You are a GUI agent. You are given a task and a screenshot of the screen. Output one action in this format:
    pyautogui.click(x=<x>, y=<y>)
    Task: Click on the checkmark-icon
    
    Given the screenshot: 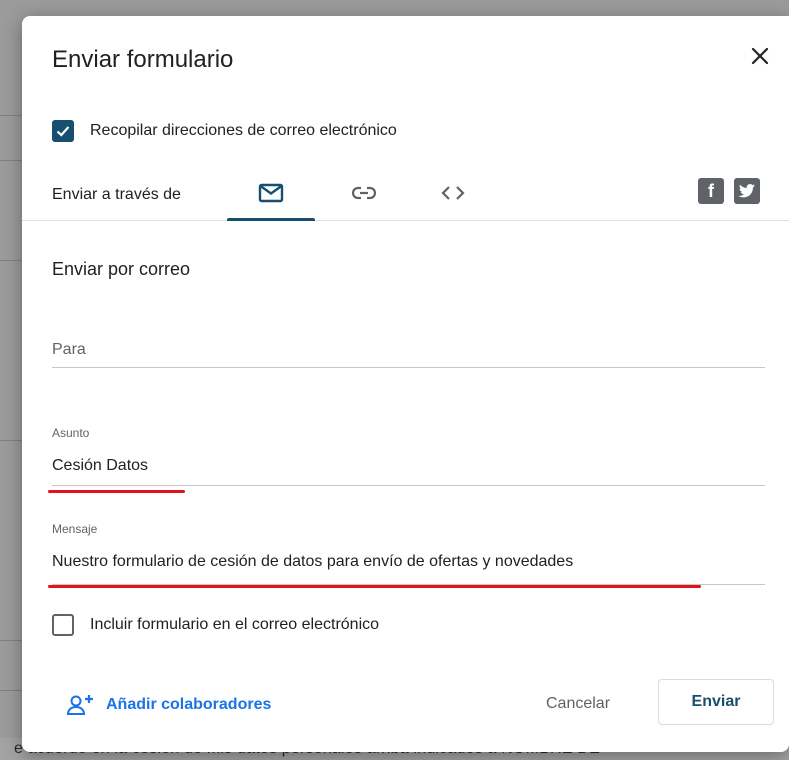 What is the action you would take?
    pyautogui.click(x=63, y=131)
    